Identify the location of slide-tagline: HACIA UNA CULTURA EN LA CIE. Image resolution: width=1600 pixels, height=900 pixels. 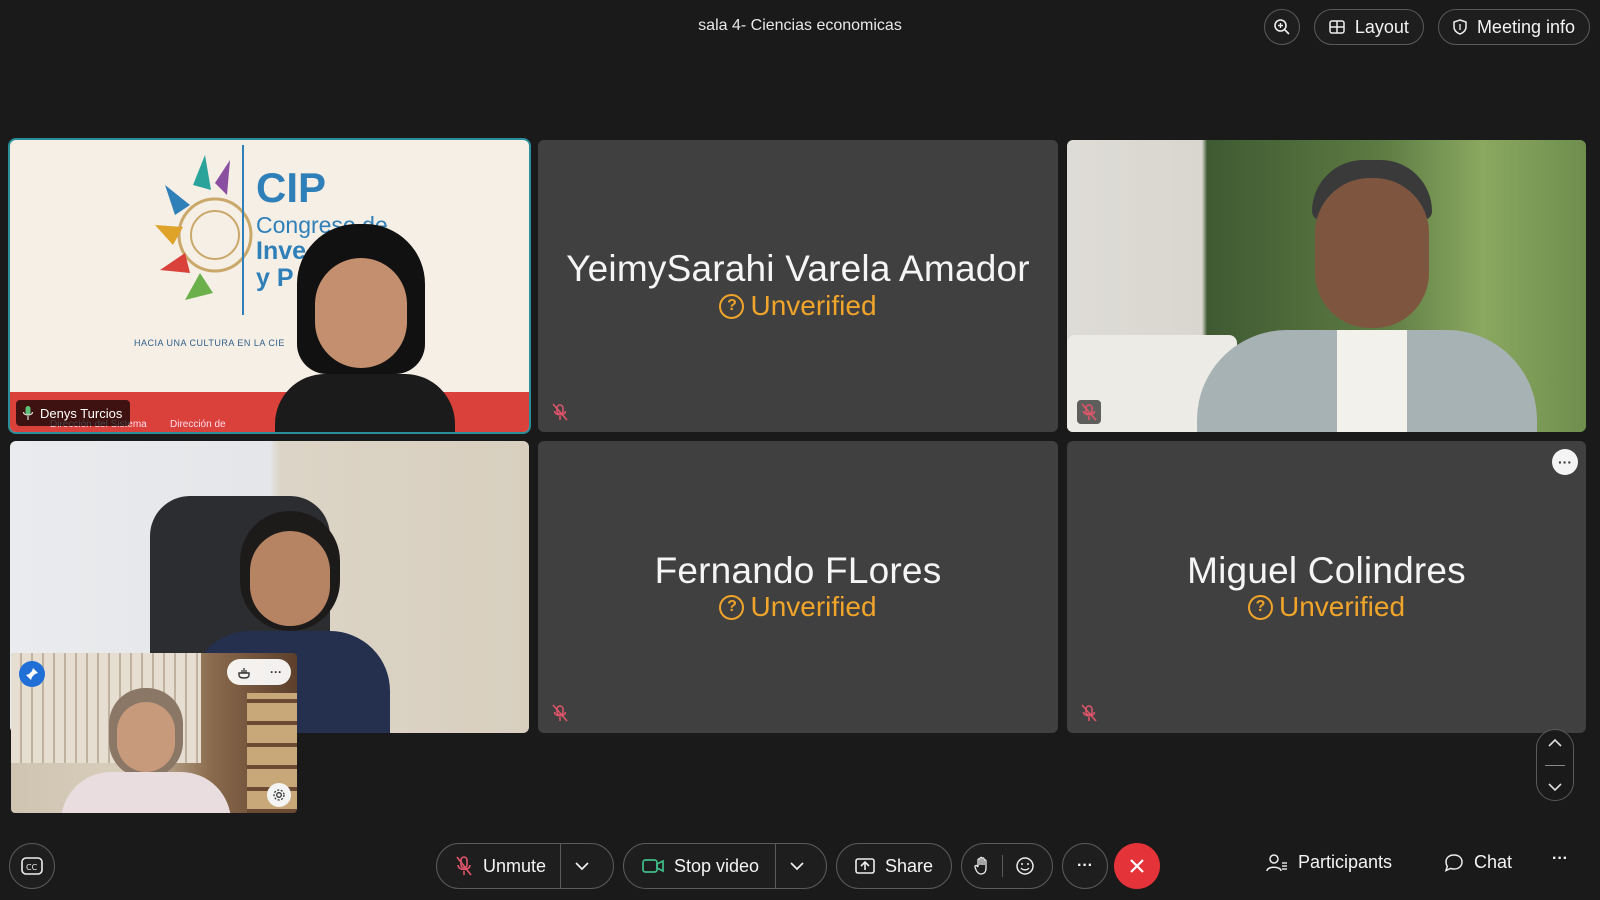
(209, 343).